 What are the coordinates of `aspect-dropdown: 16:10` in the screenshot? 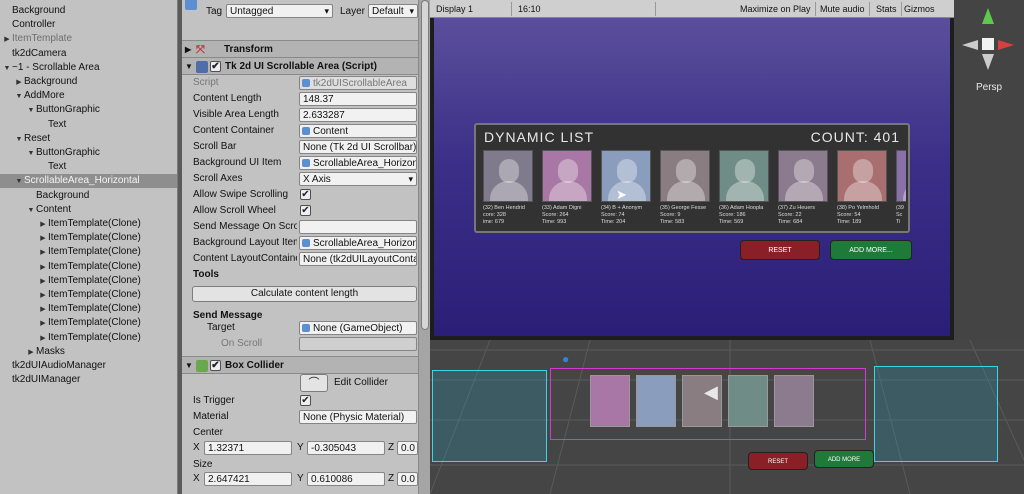 It's located at (585, 9).